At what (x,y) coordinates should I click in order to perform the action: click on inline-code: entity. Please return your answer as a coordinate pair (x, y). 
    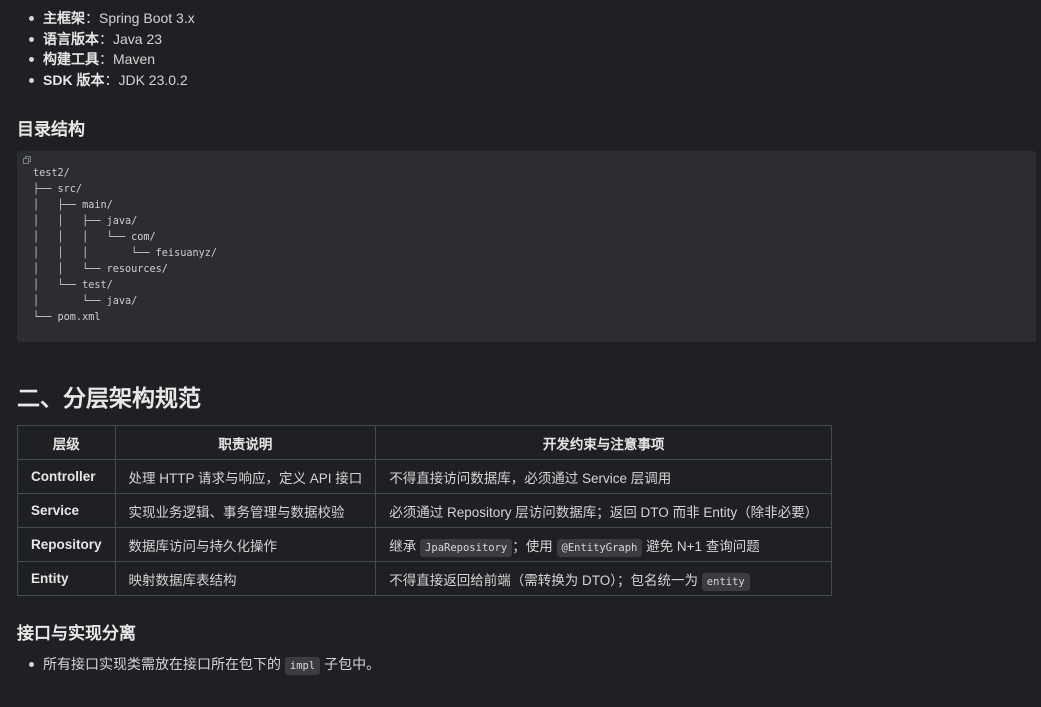
    Looking at the image, I should click on (725, 581).